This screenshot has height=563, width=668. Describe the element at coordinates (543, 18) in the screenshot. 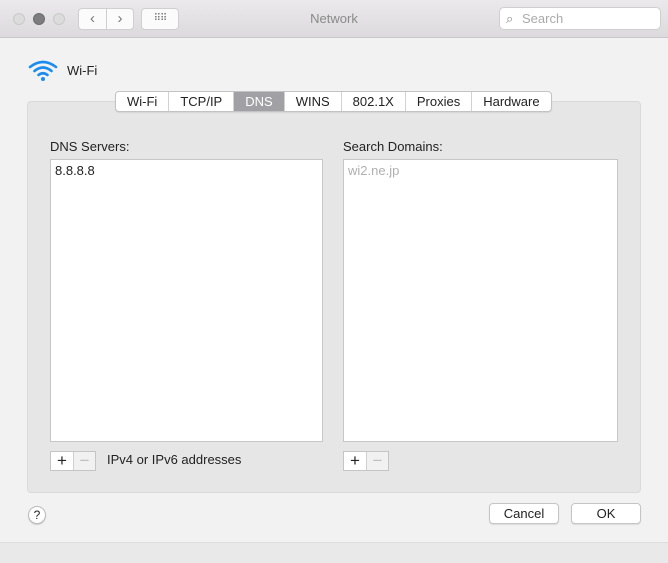

I see `search-placeholder: Search` at that location.